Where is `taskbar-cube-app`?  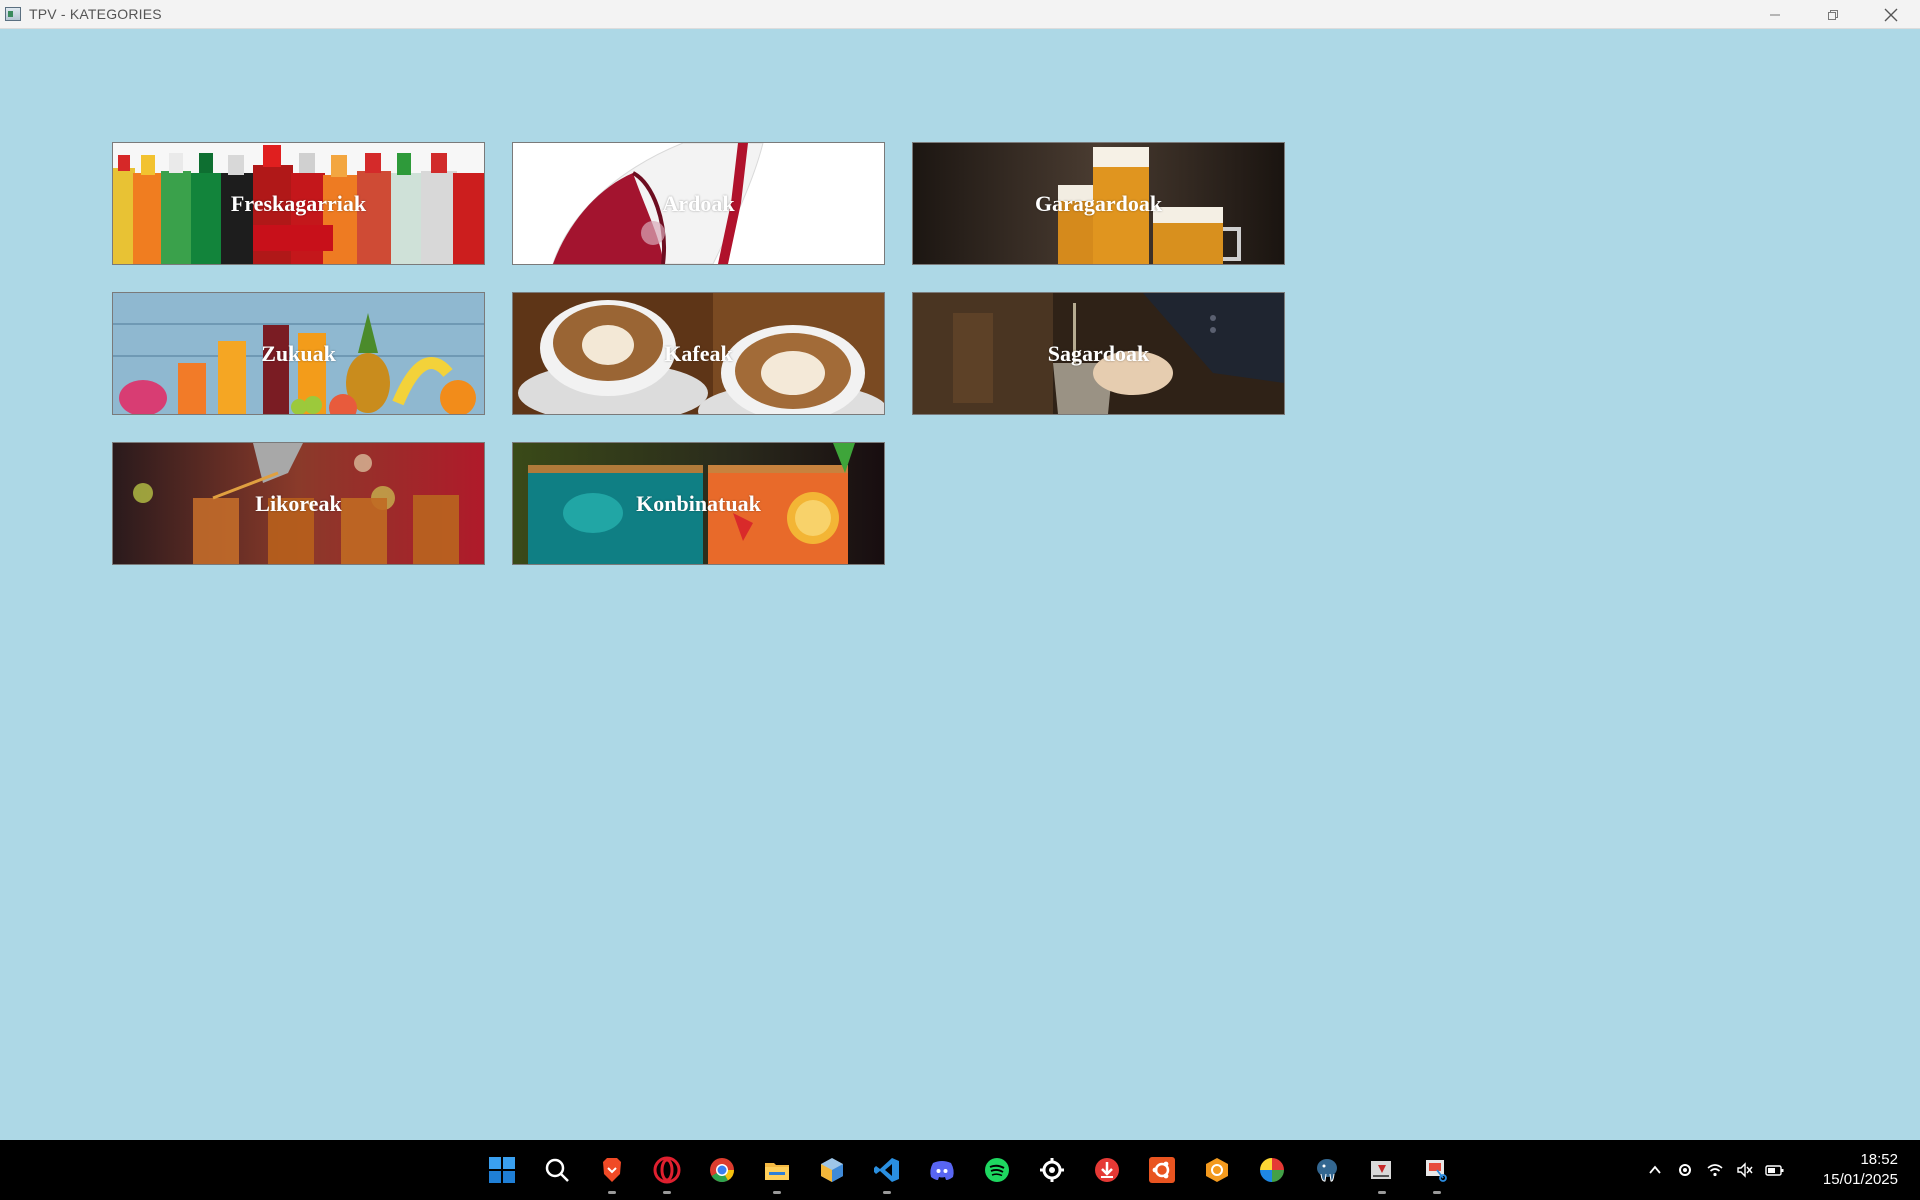
taskbar-cube-app is located at coordinates (831, 1170).